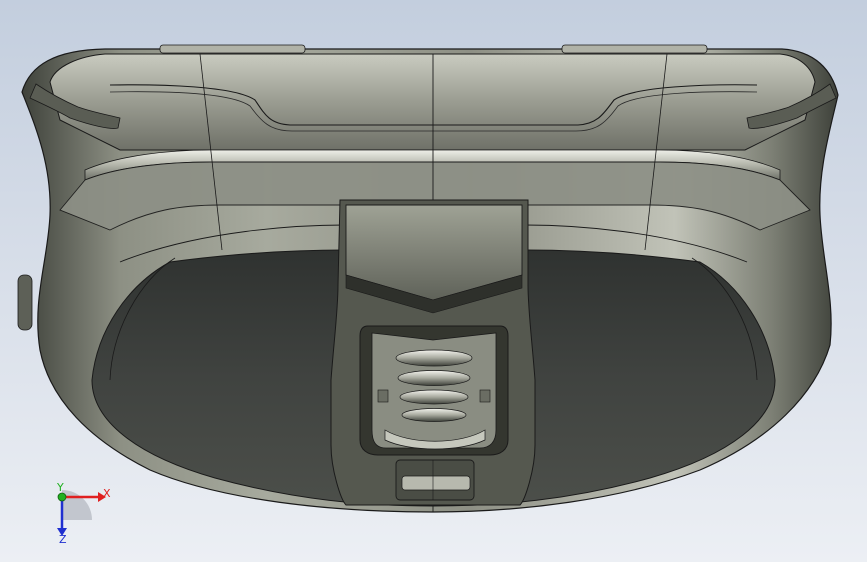 This screenshot has width=867, height=562. Describe the element at coordinates (25, 302) in the screenshot. I see `left-side-button` at that location.